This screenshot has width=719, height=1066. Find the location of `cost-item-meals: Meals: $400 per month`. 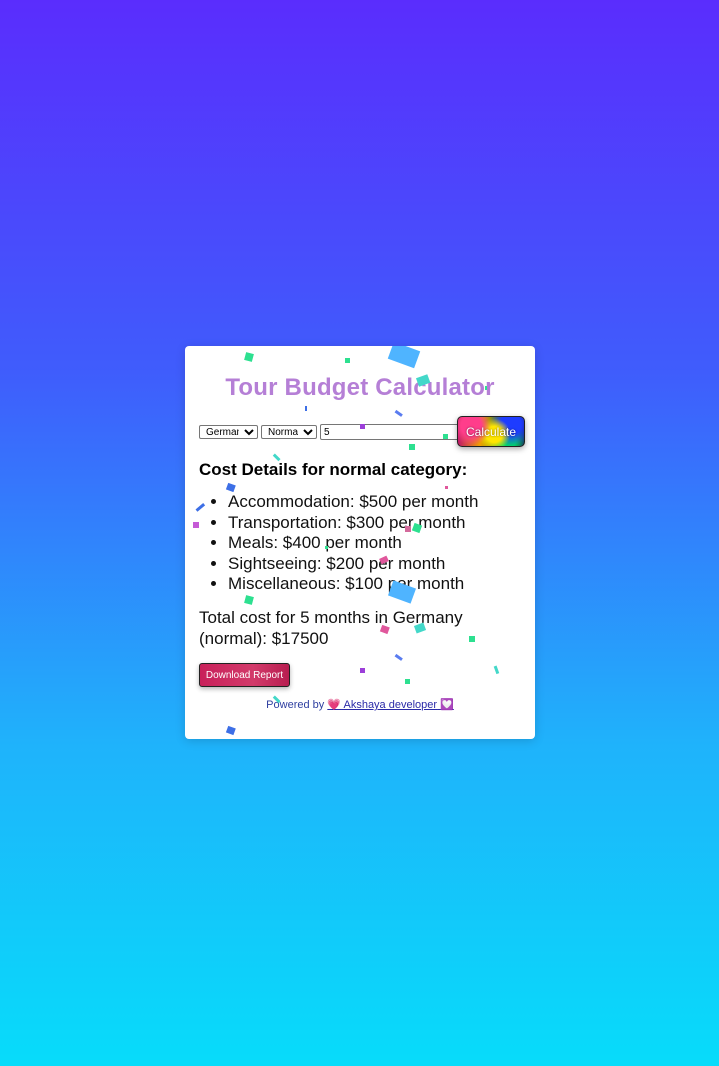

cost-item-meals: Meals: $400 per month is located at coordinates (353, 543).